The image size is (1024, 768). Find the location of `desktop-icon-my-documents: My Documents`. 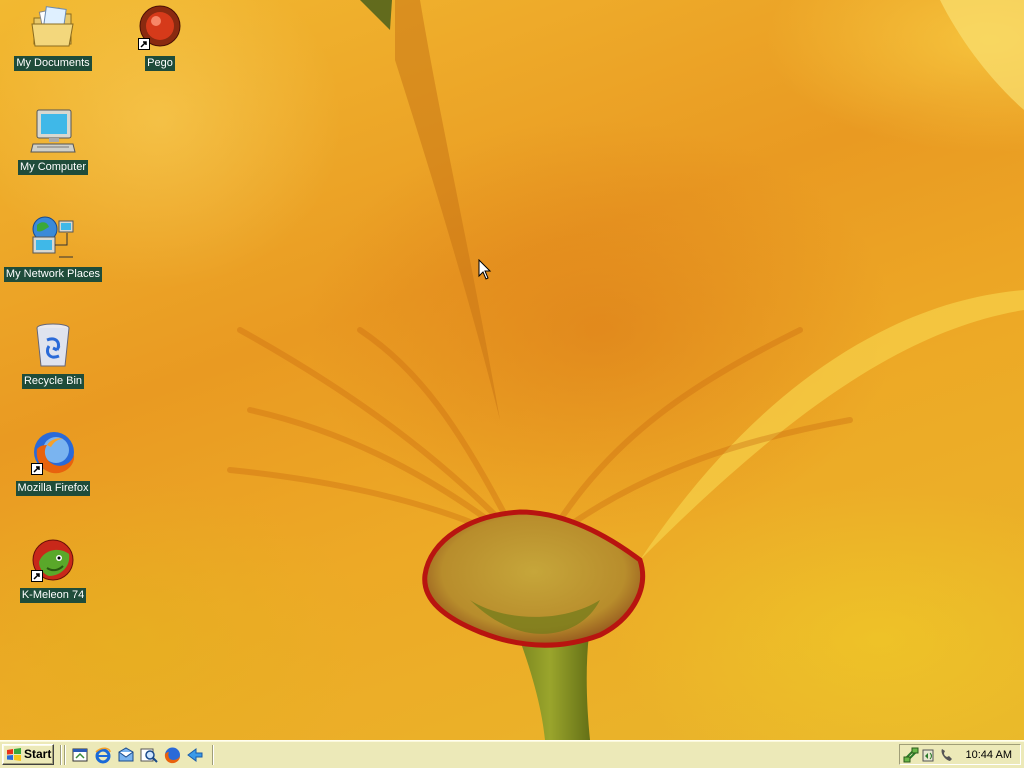

desktop-icon-my-documents: My Documents is located at coordinates (53, 37).